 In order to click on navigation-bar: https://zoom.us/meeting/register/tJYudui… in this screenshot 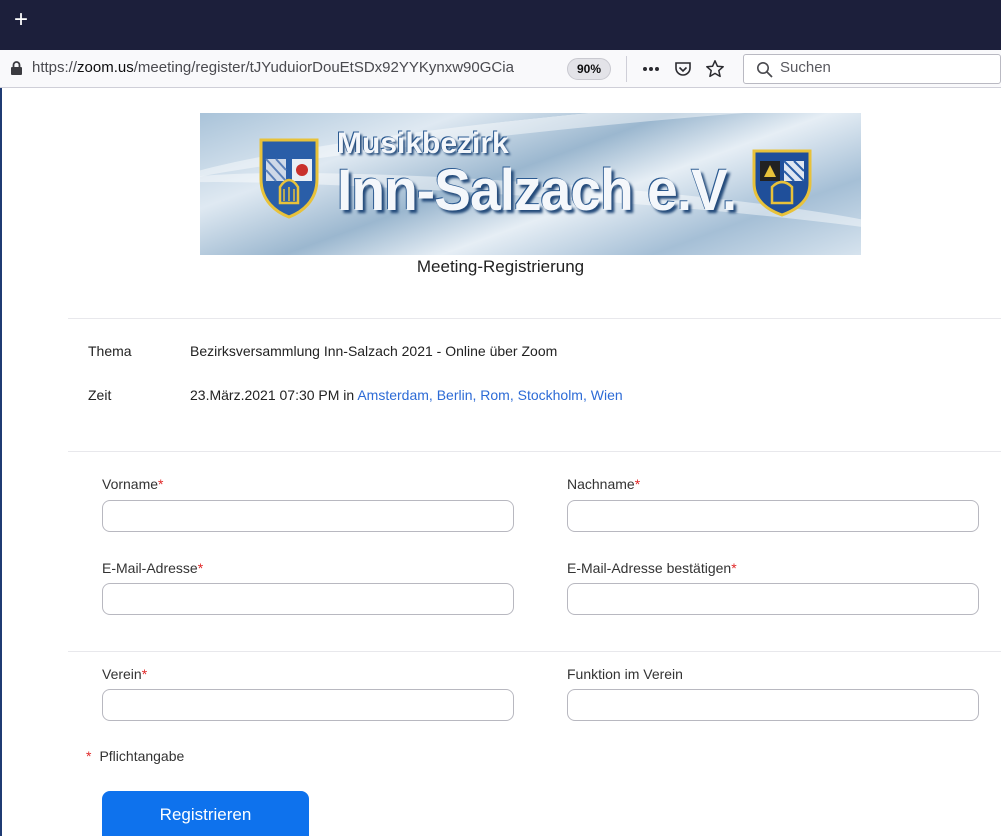, I will do `click(500, 69)`.